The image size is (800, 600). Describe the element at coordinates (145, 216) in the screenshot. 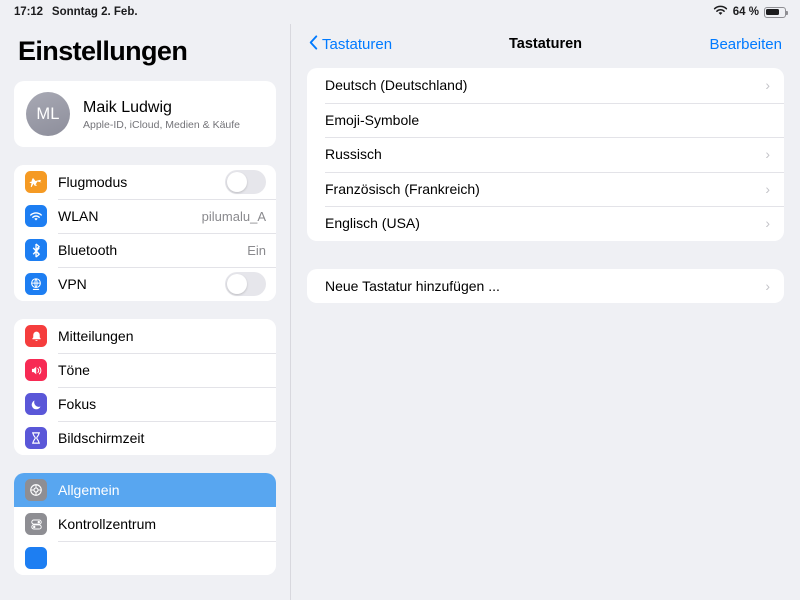

I see `sidebar-item-wlan: WLAN pilumalu_A` at that location.